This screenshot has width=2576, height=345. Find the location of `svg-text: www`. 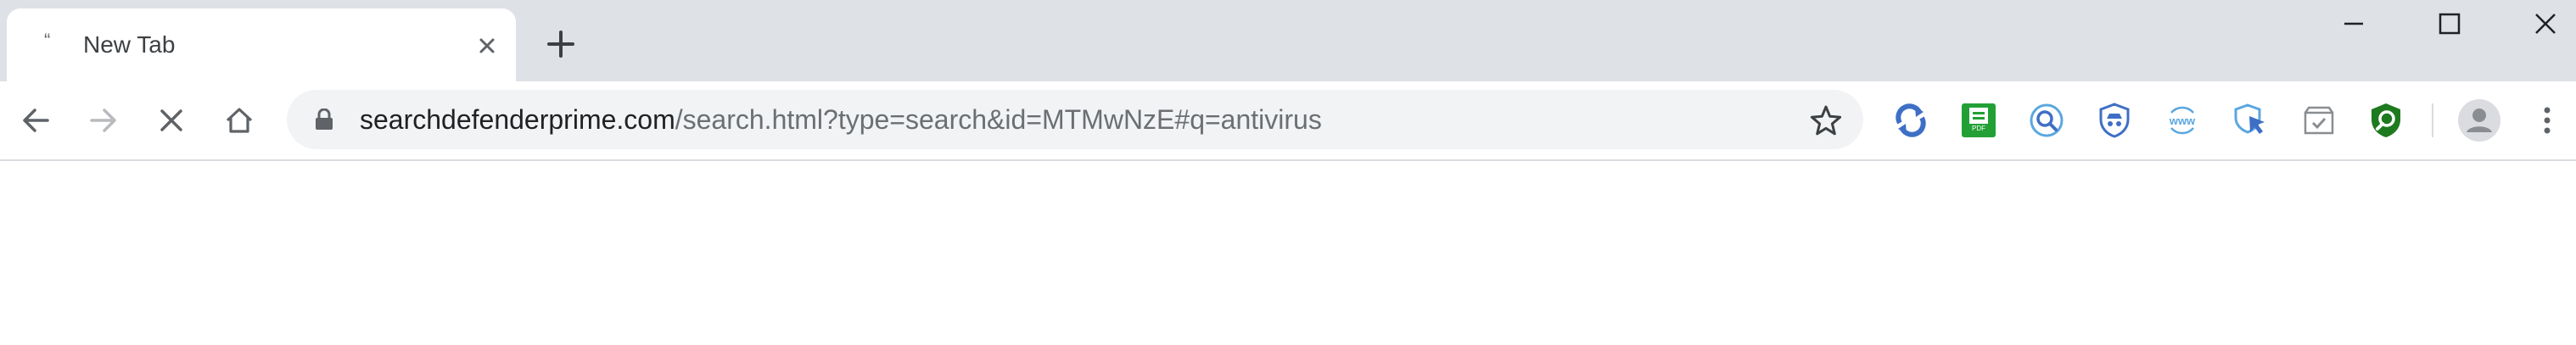

svg-text: www is located at coordinates (2183, 120).